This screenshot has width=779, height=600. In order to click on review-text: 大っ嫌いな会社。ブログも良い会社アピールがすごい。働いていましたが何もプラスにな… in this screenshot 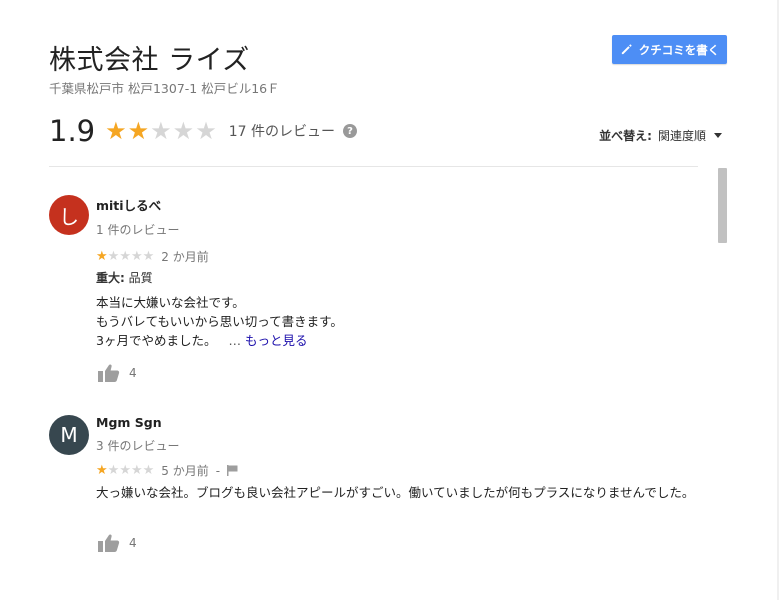, I will do `click(395, 492)`.